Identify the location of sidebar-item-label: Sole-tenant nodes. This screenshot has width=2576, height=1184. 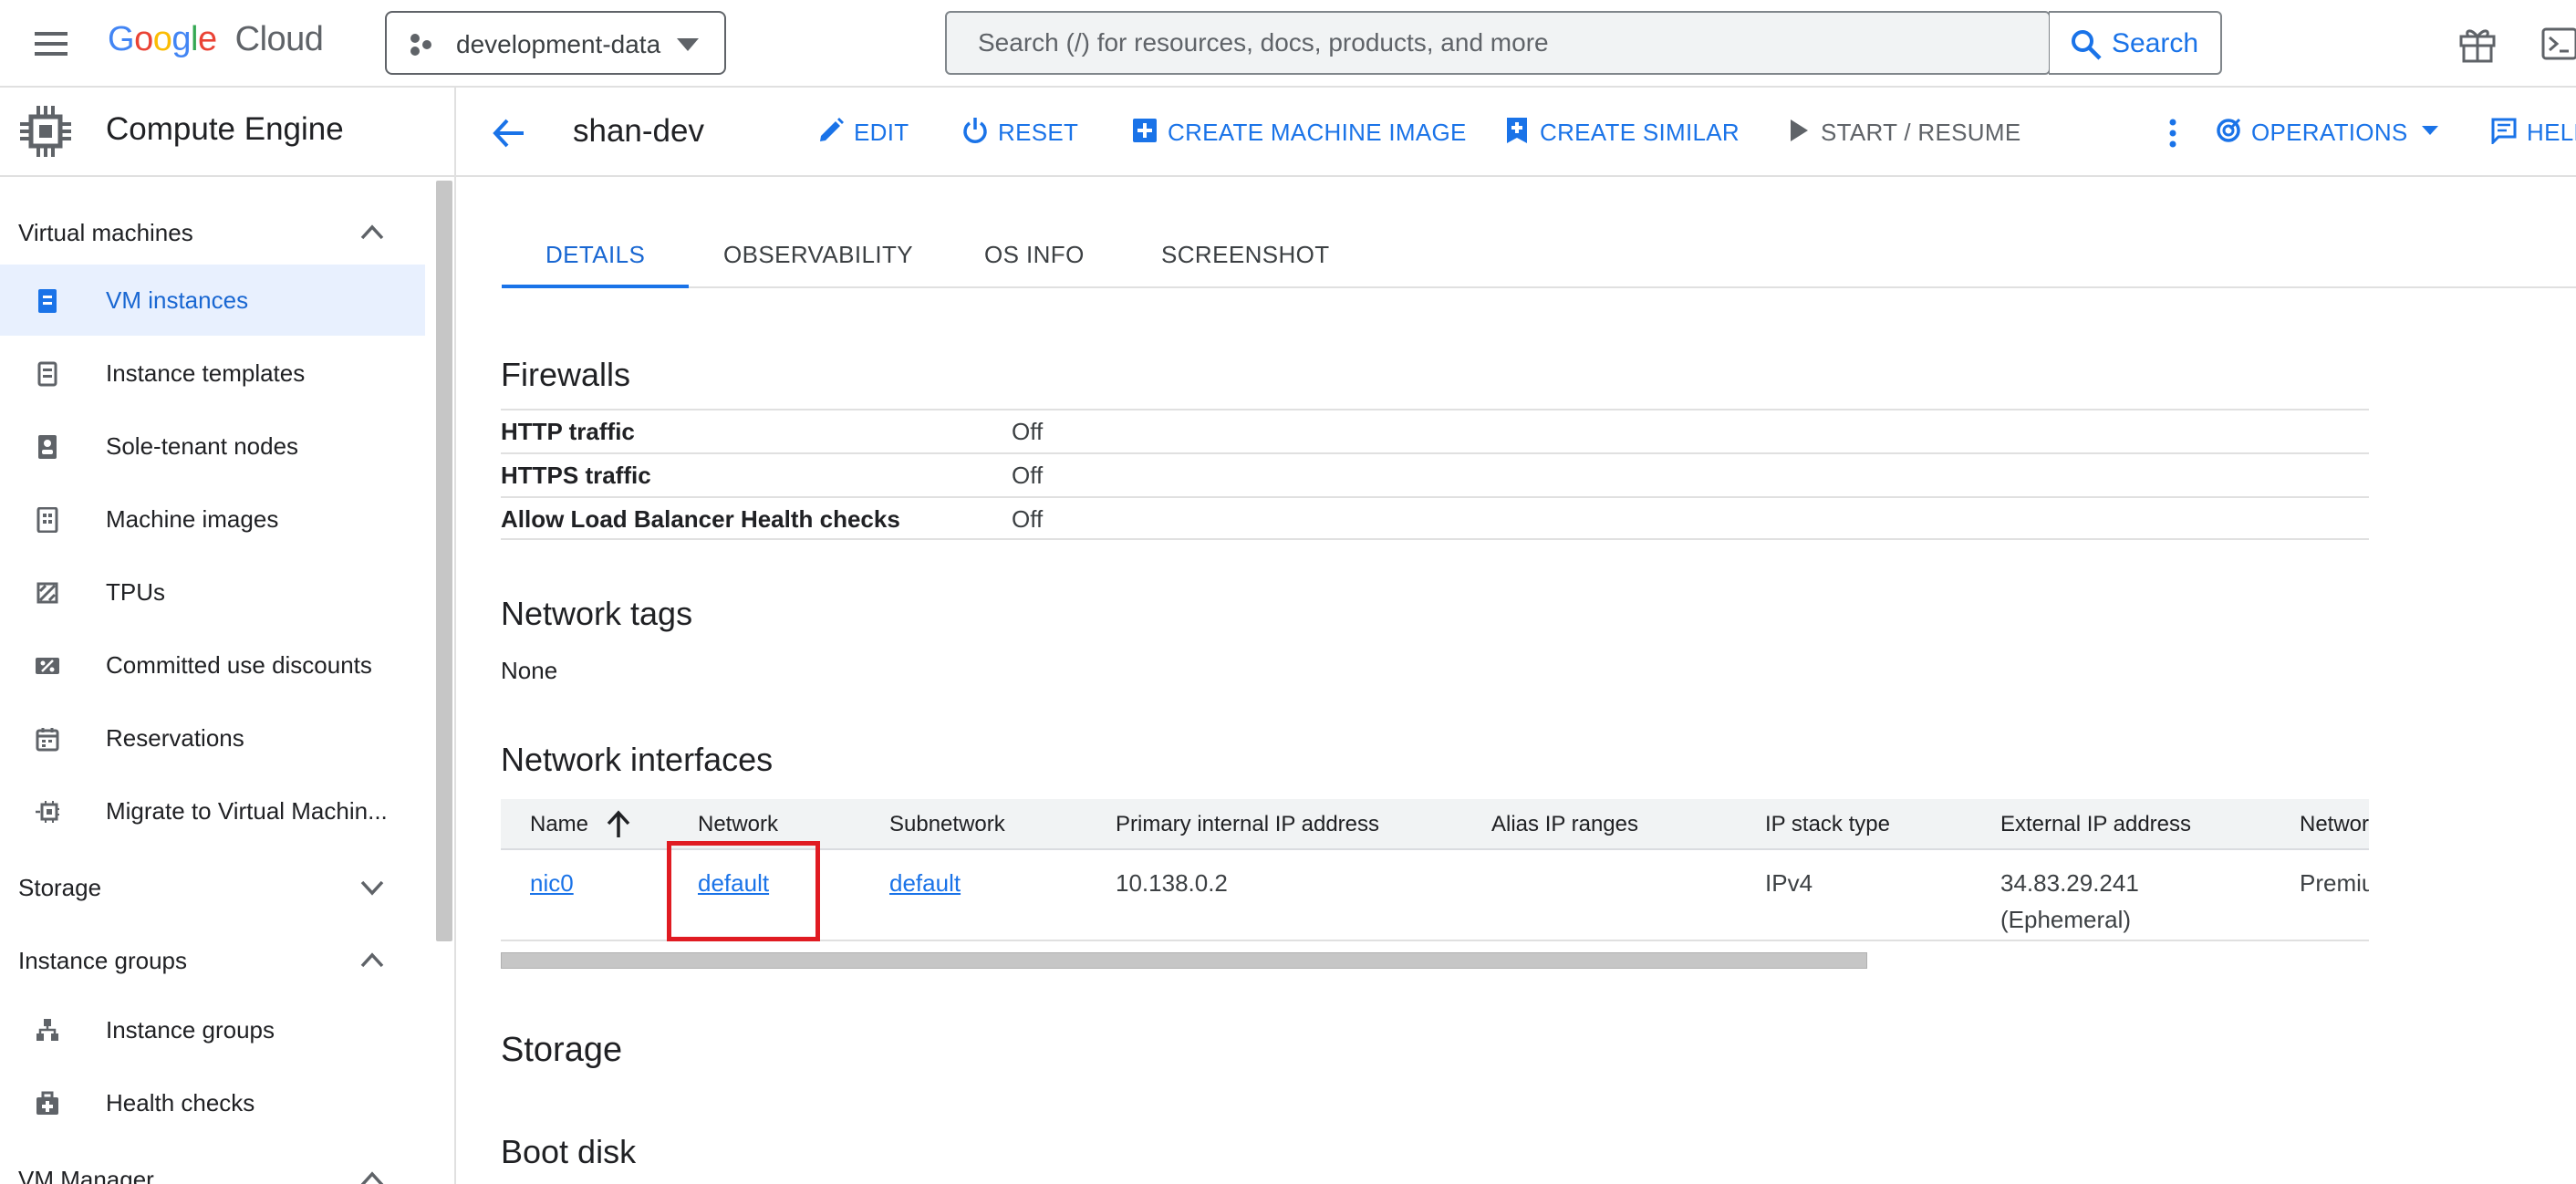
(202, 446).